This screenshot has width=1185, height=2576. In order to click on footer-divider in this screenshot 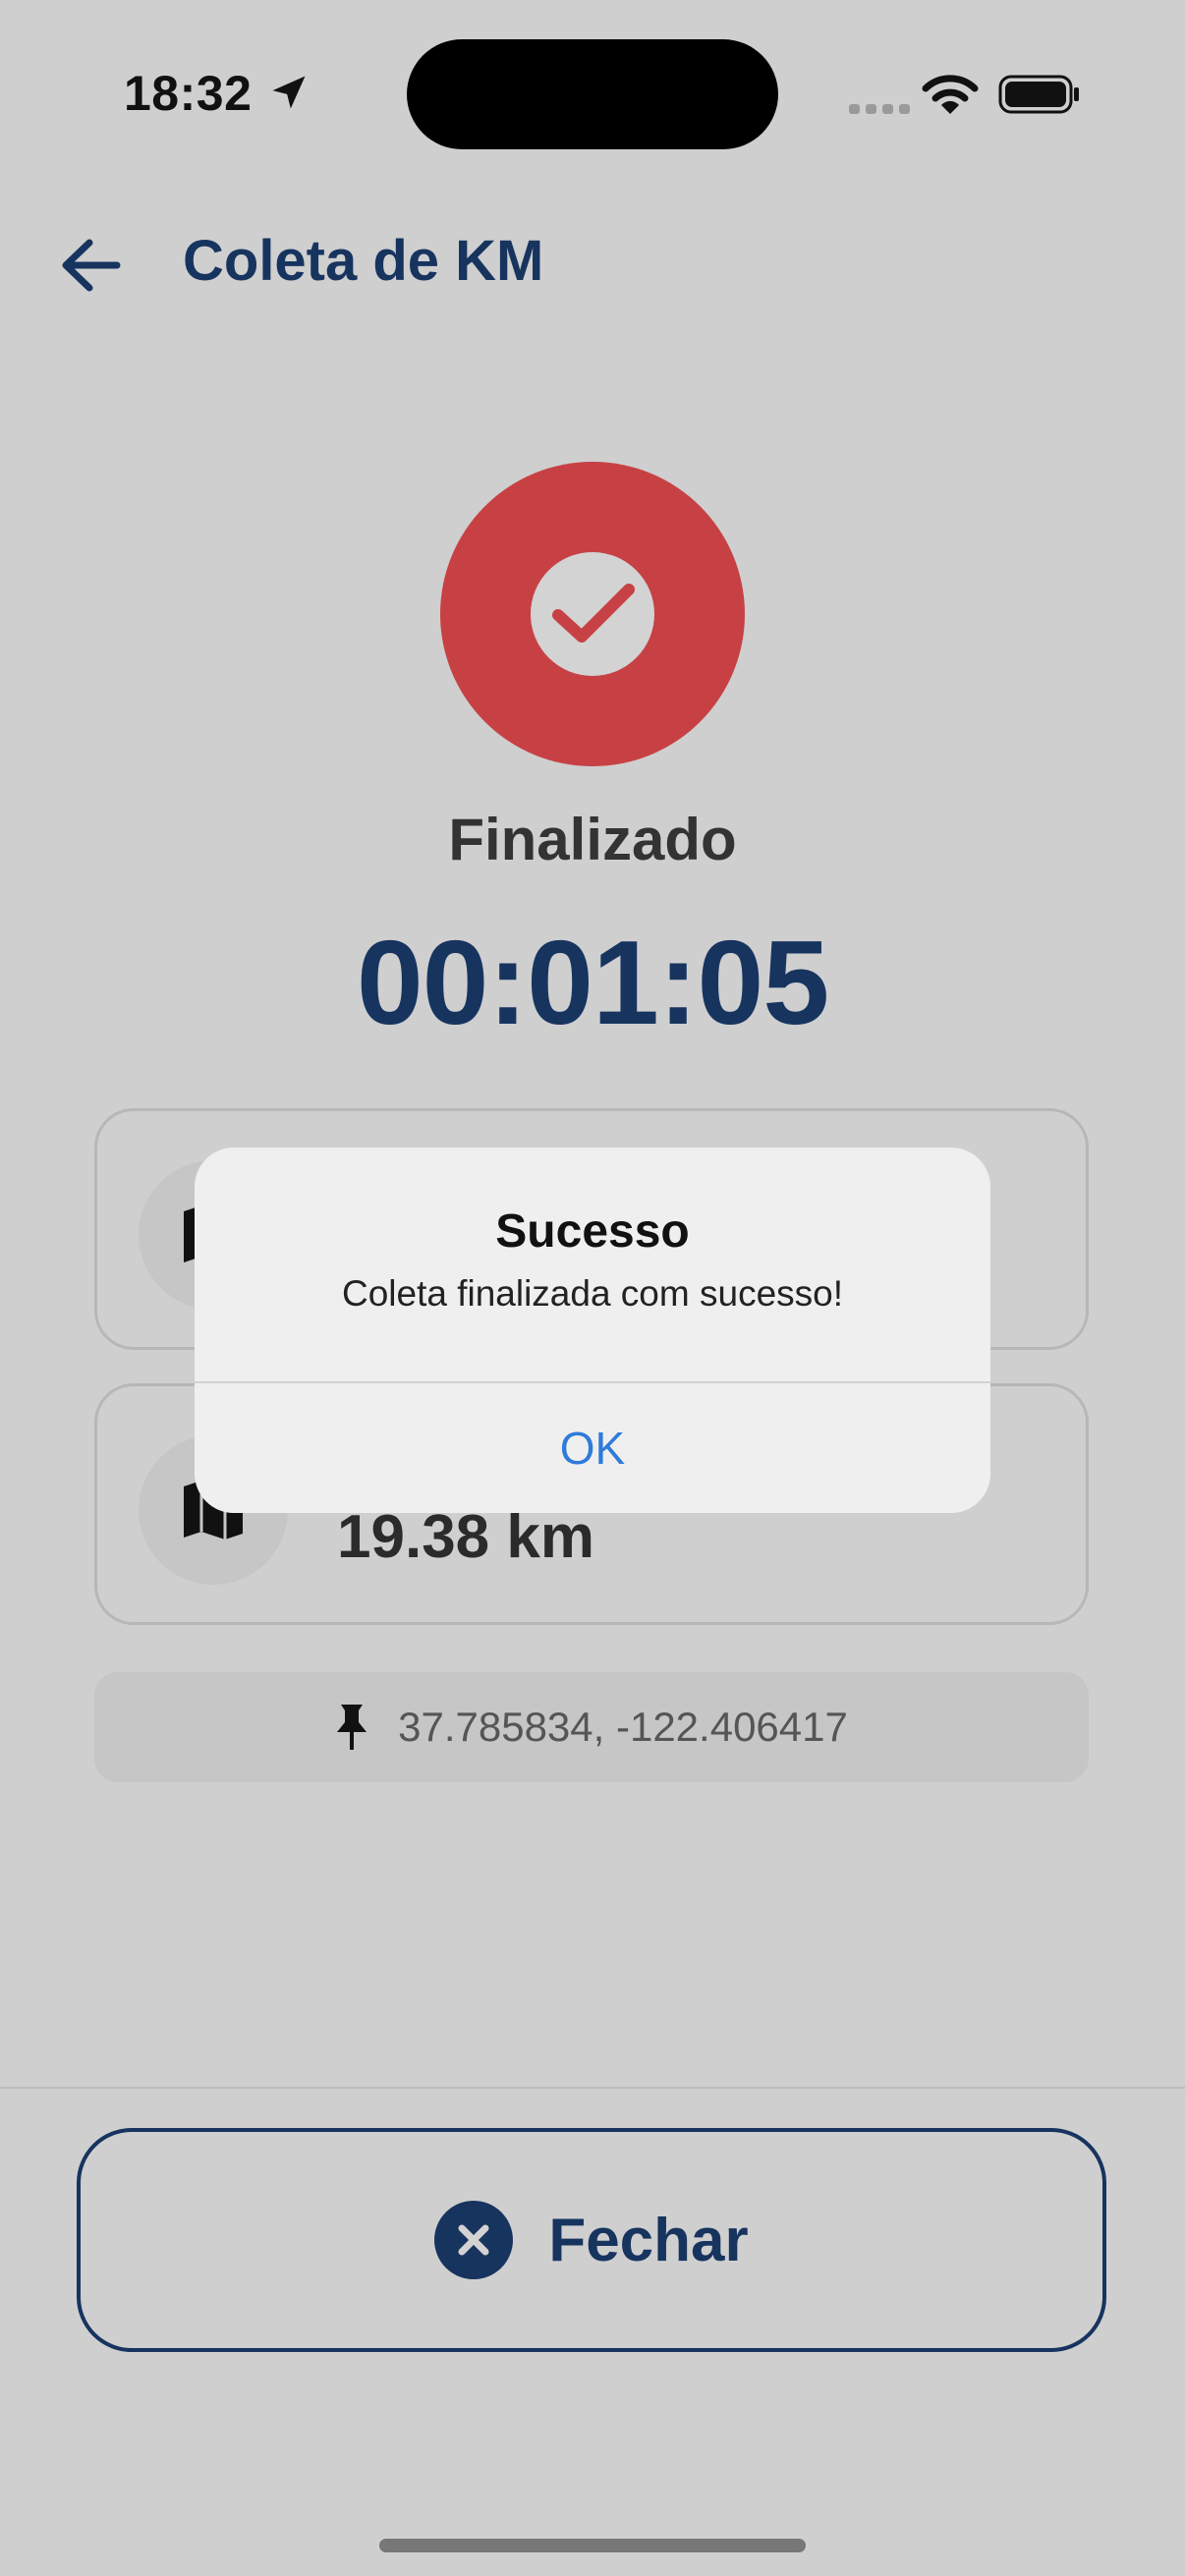, I will do `click(592, 2088)`.